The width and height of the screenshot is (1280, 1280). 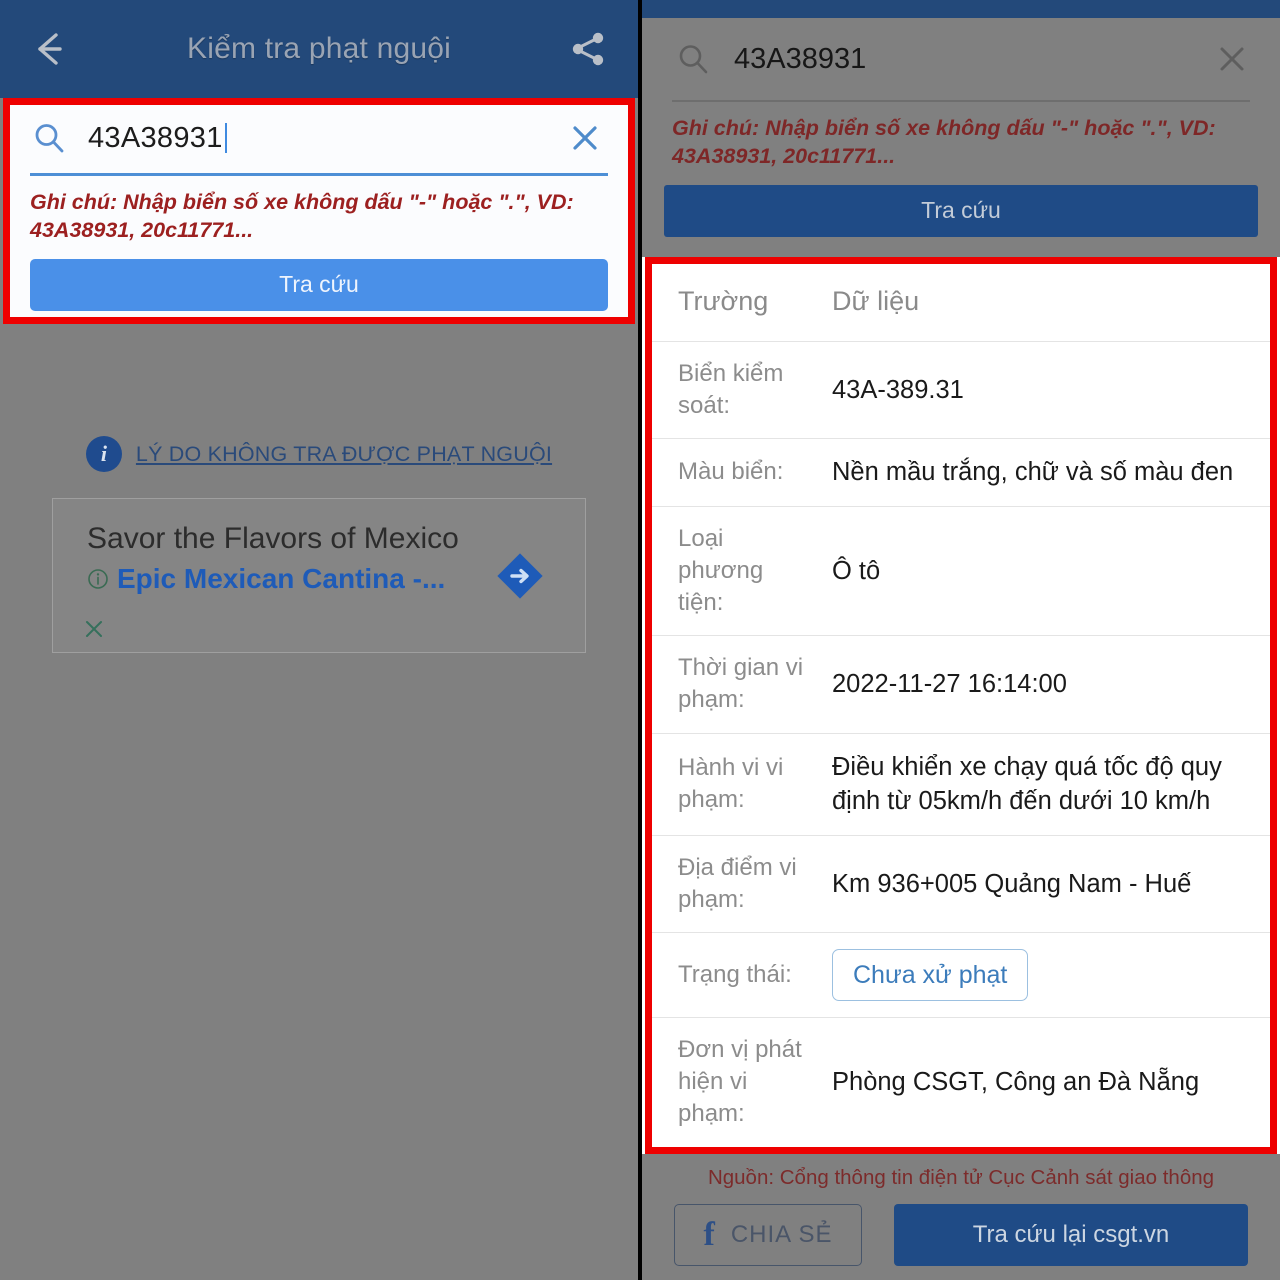 What do you see at coordinates (1047, 884) in the screenshot?
I see `row-value: Km 936+005 Quảng Nam - Huế` at bounding box center [1047, 884].